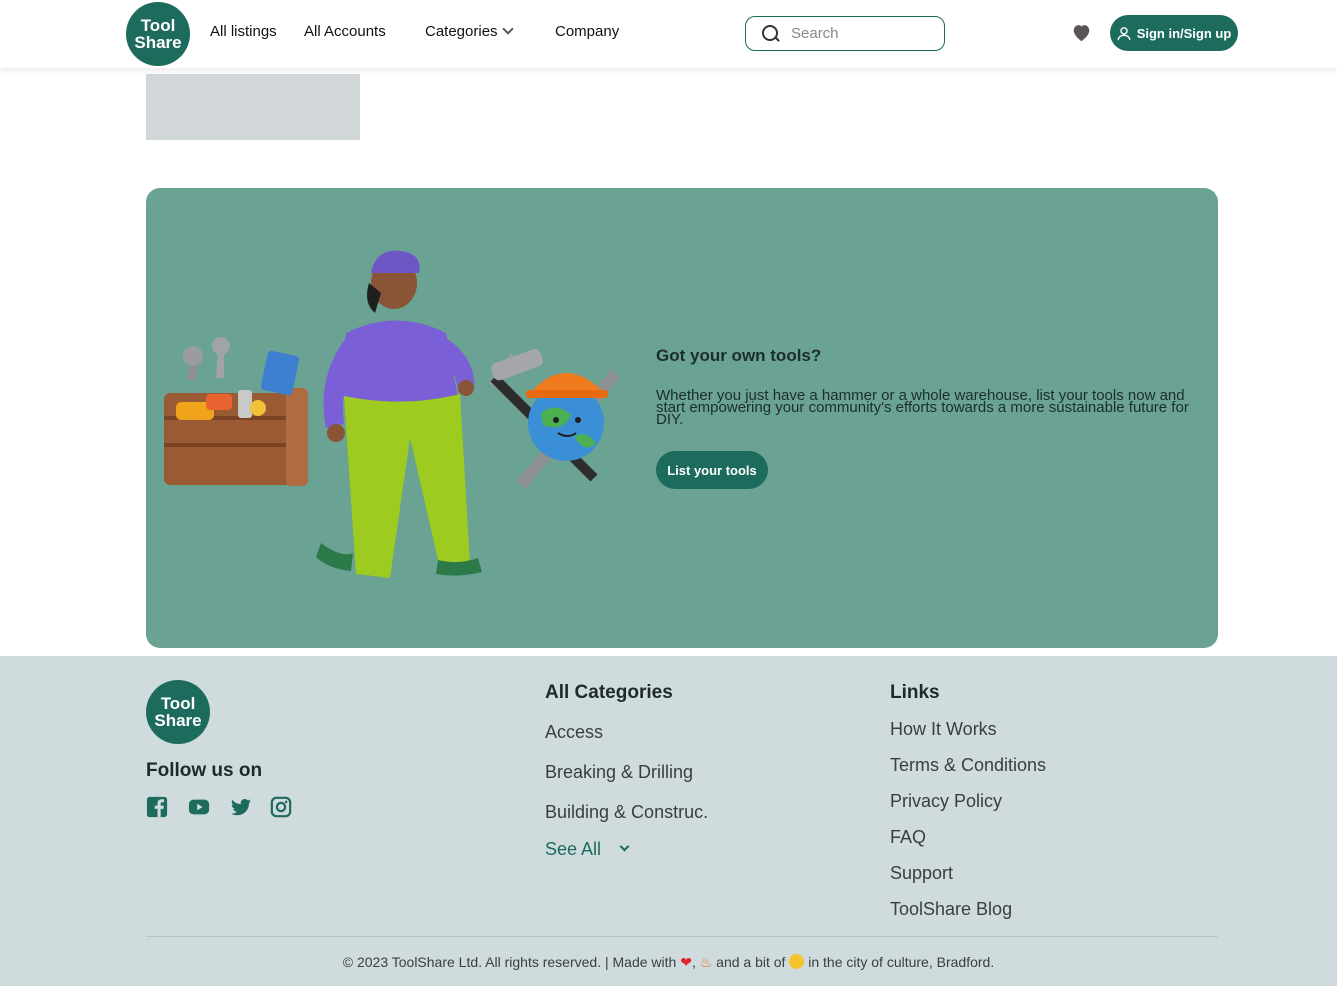  What do you see at coordinates (1184, 33) in the screenshot?
I see `signin-label: Sign in/Sign up` at bounding box center [1184, 33].